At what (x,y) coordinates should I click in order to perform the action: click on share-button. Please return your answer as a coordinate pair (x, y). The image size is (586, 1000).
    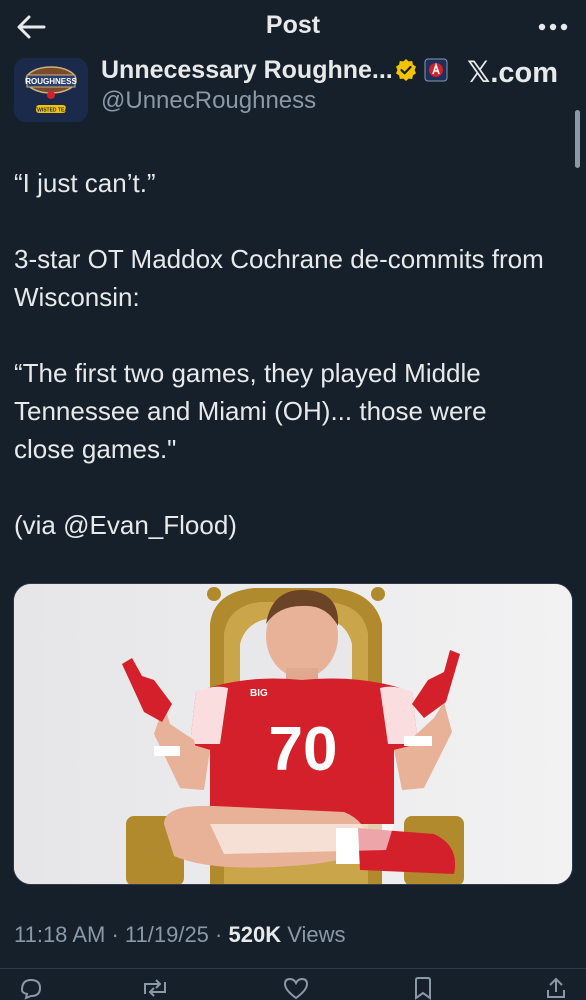
    Looking at the image, I should click on (556, 988).